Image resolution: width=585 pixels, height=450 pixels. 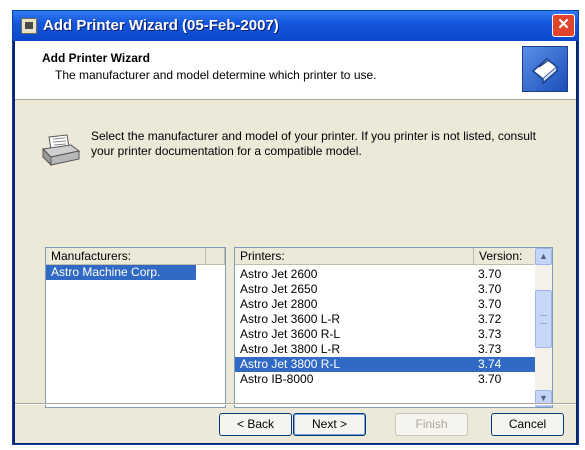 What do you see at coordinates (135, 327) in the screenshot?
I see `manufacturers-list: Manufacturers: Astro Machine Corp.` at bounding box center [135, 327].